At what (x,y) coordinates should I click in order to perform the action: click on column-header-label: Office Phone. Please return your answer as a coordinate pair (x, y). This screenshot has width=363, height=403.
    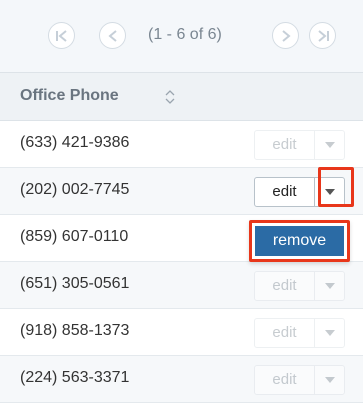
    Looking at the image, I should click on (69, 95).